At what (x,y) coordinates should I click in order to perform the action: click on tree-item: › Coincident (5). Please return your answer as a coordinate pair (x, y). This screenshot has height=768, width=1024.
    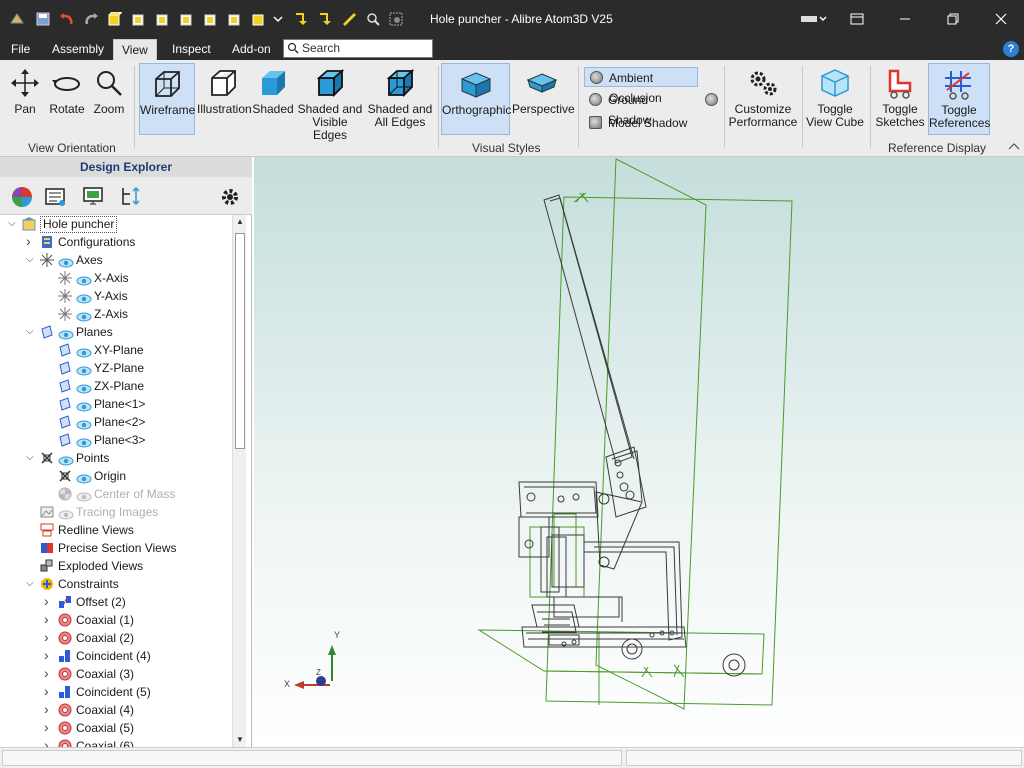
    Looking at the image, I should click on (116, 692).